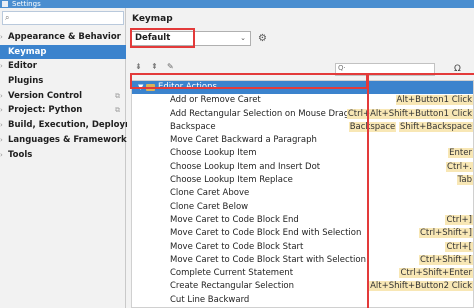  What do you see at coordinates (213, 153) in the screenshot?
I see `action-label: Choose Lookup Item` at bounding box center [213, 153].